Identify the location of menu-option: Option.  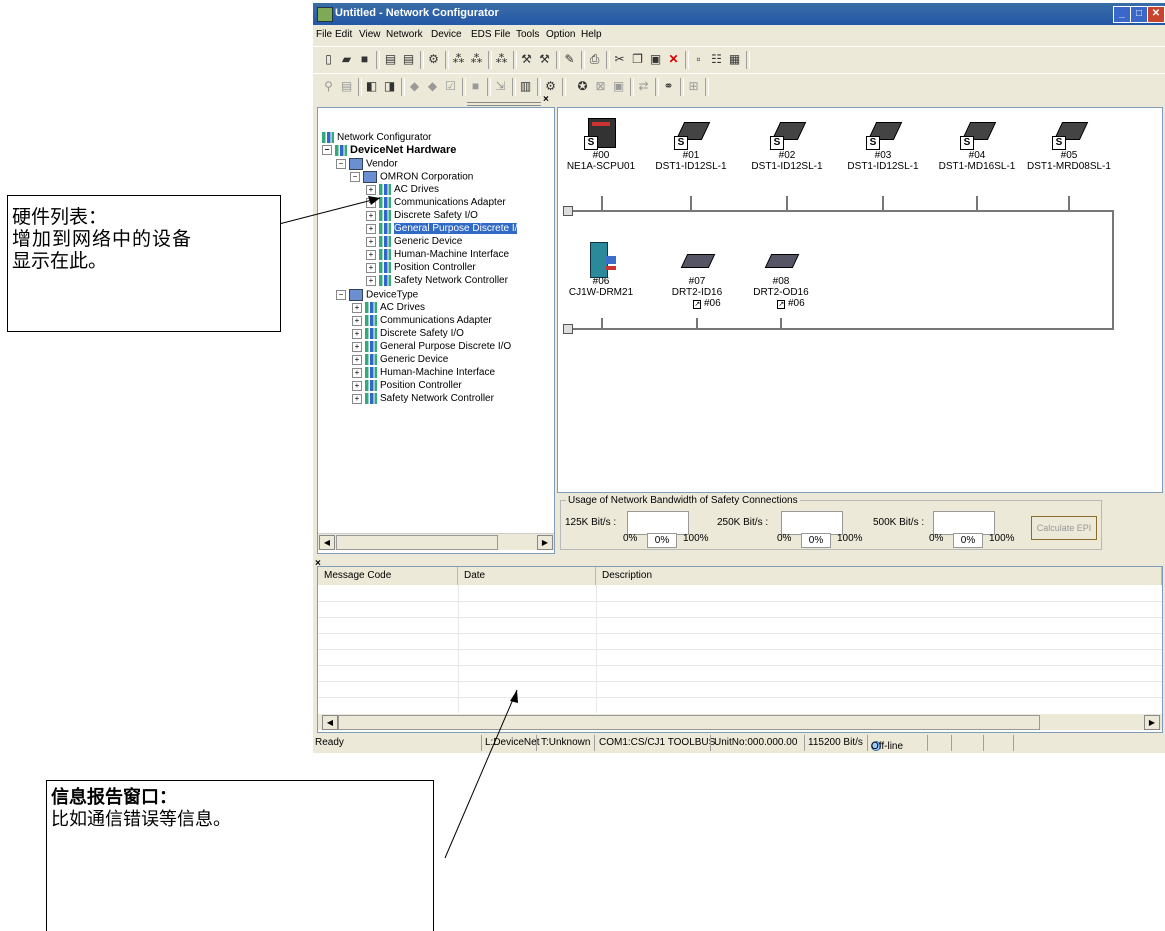
(560, 34).